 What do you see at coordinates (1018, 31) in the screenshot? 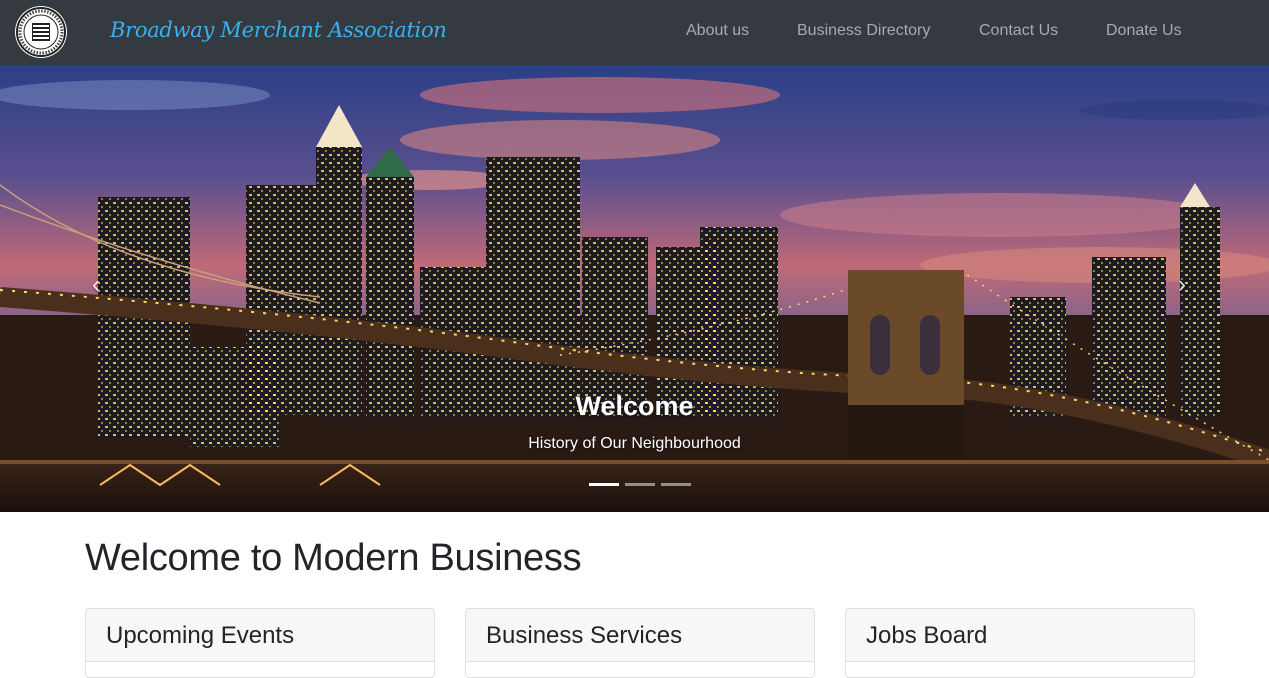
I see `nav-link-contact-us: Contact Us` at bounding box center [1018, 31].